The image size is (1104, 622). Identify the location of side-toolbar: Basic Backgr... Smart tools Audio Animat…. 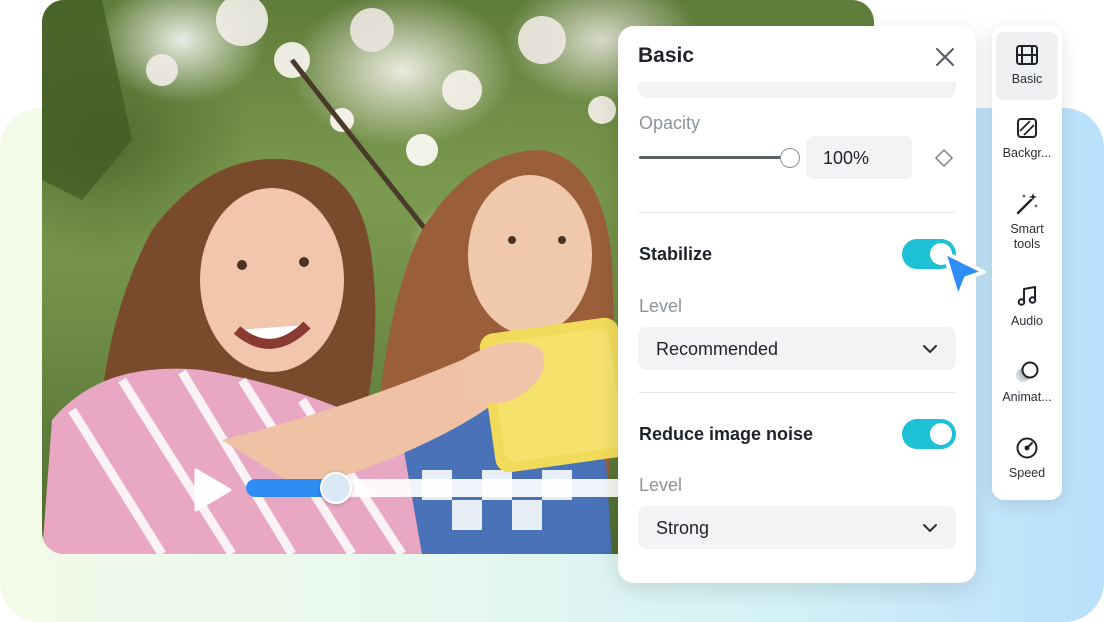
(1027, 263).